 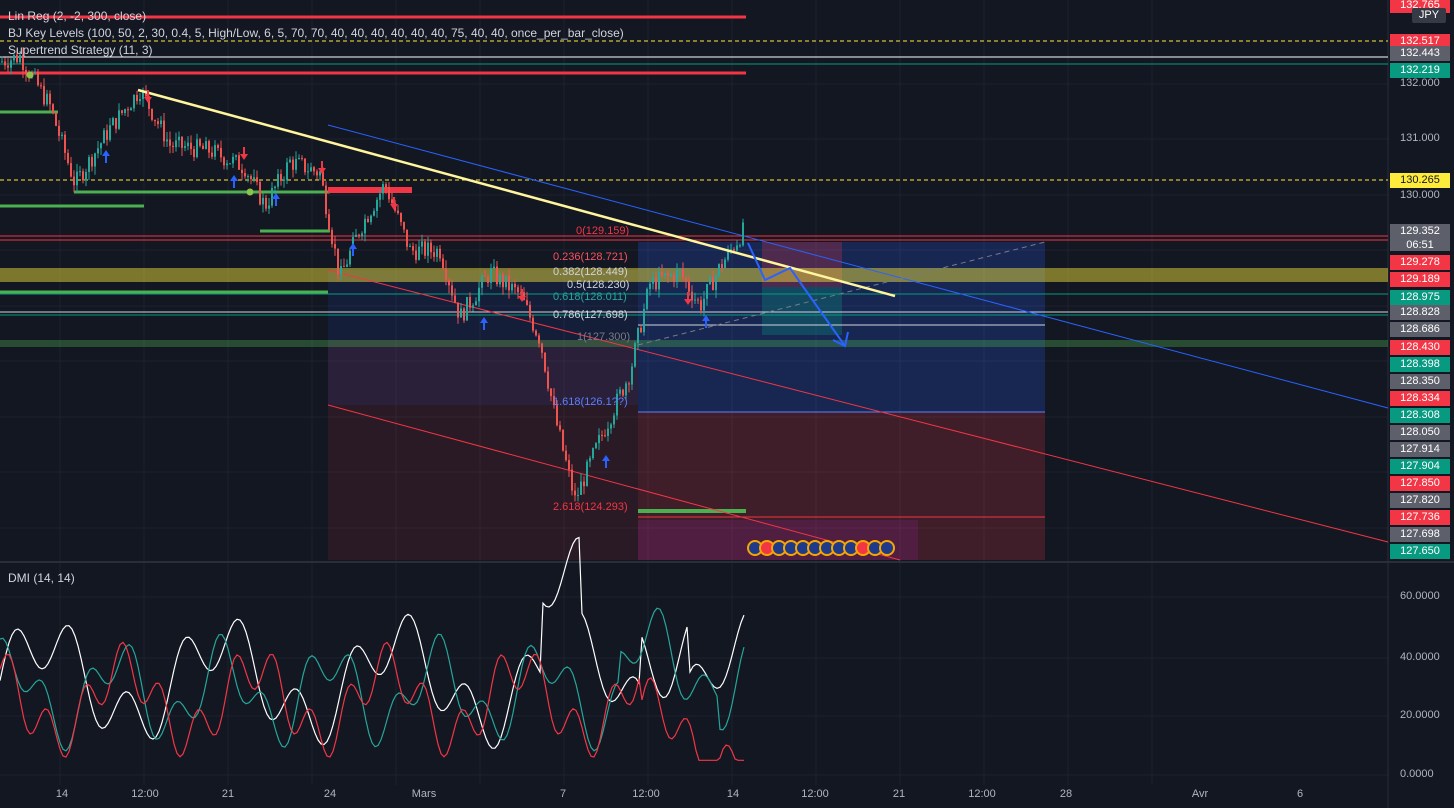 I want to click on price-tick: 131.000, so click(x=1420, y=138).